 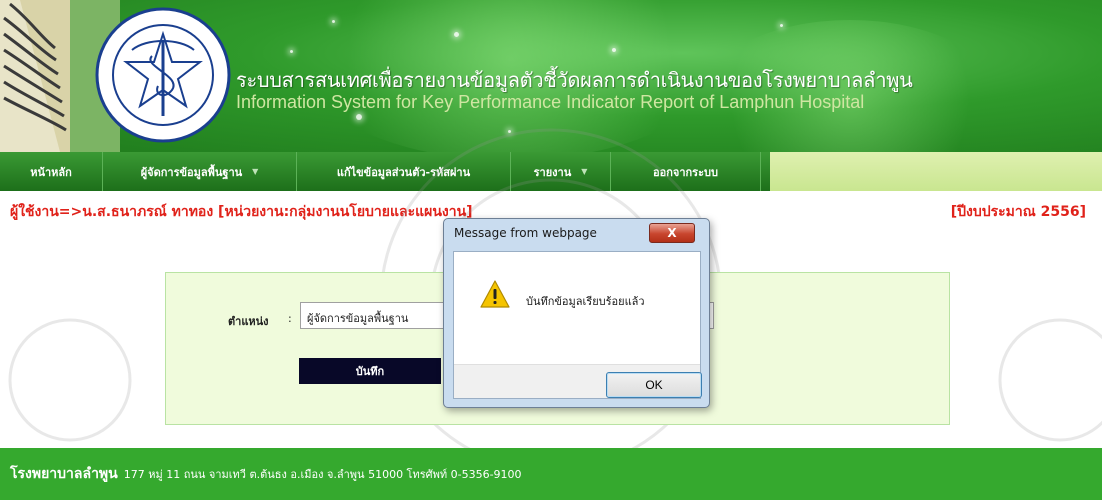 What do you see at coordinates (577, 325) in the screenshot?
I see `dialog-body: บันทึกข้อมูลเรียบร้อยแล้ว OK` at bounding box center [577, 325].